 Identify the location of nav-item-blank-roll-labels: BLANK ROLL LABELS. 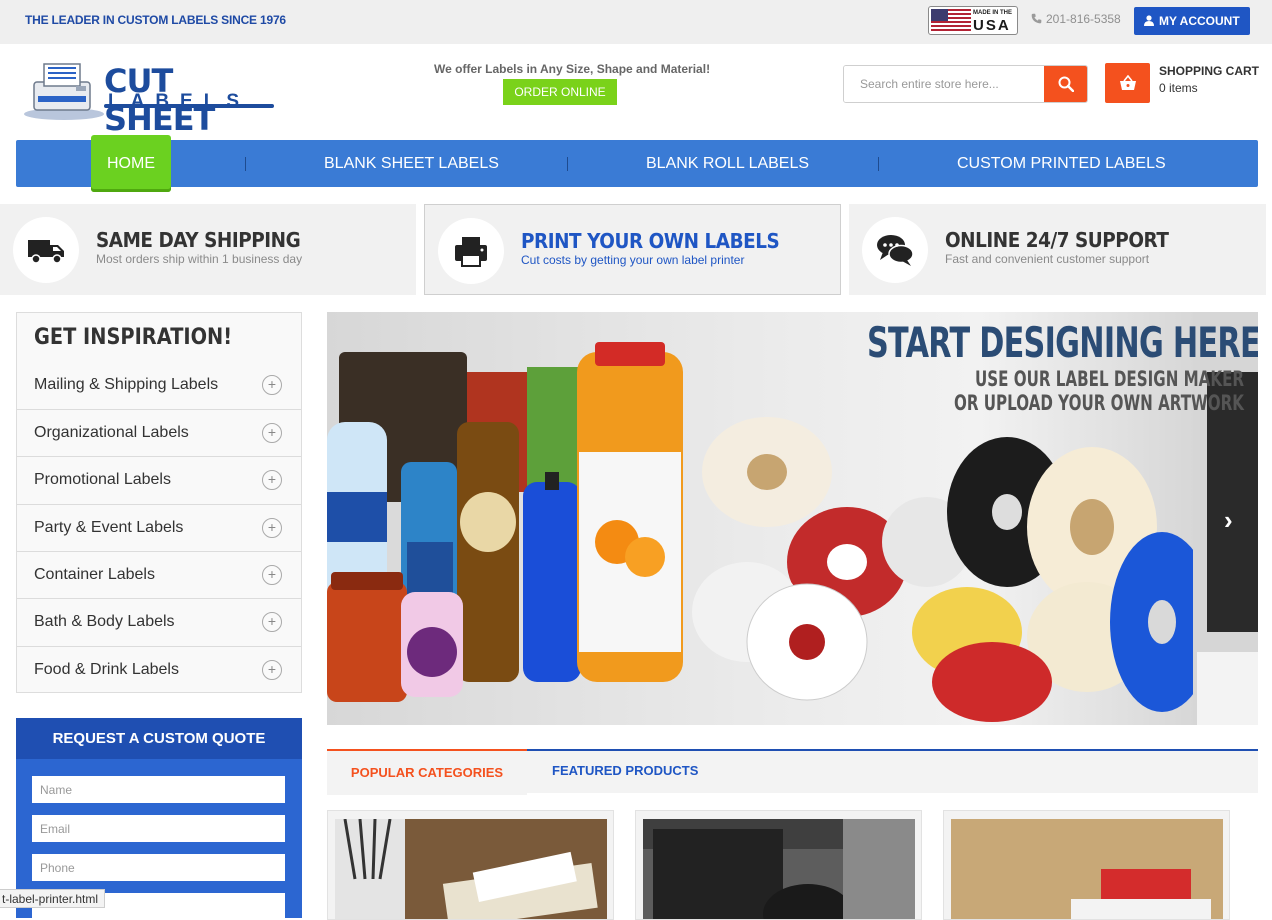
(727, 163).